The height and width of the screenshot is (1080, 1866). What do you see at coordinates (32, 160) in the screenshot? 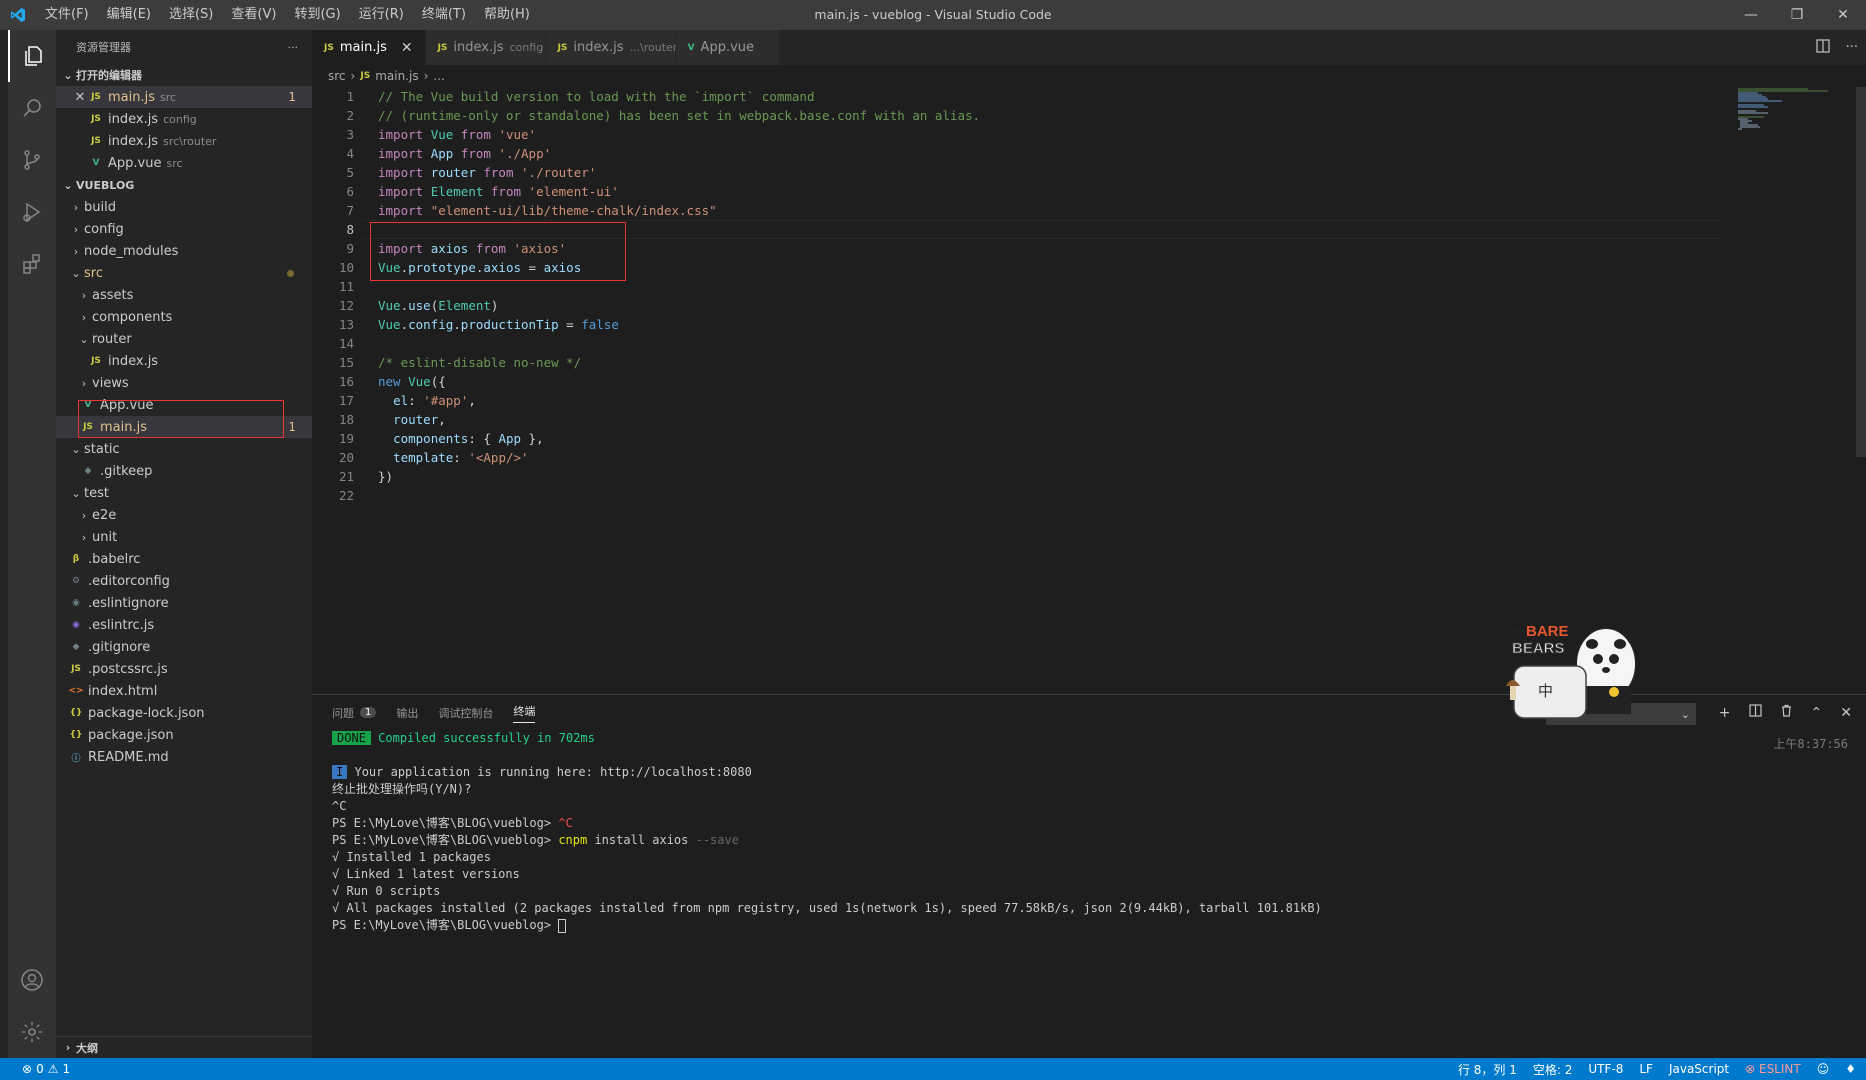
I see `source-control-icon` at bounding box center [32, 160].